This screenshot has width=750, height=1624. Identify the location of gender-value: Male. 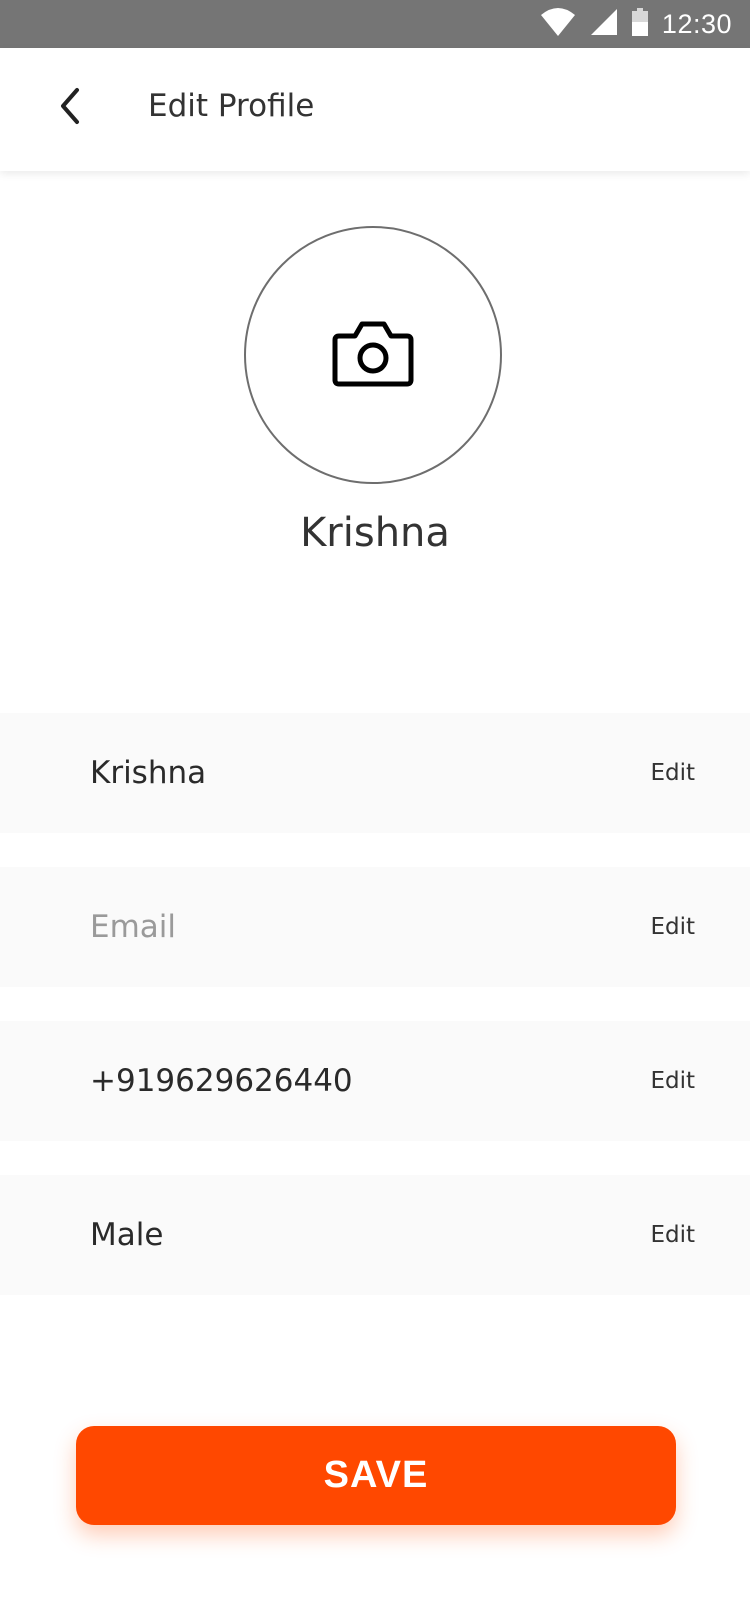
(127, 1235).